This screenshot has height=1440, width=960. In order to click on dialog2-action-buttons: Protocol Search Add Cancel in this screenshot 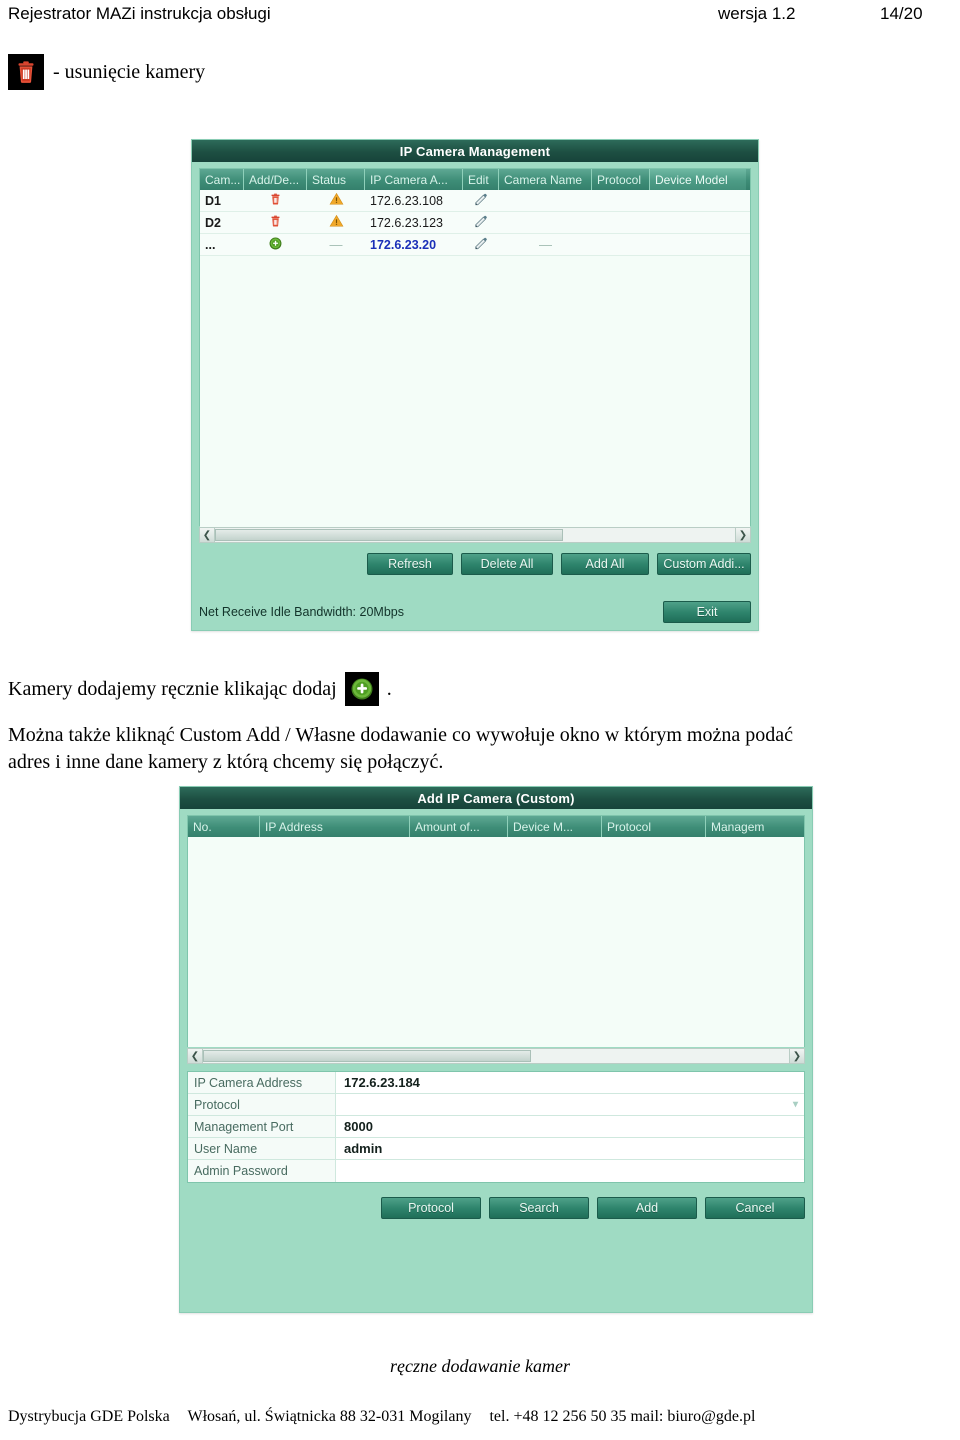, I will do `click(496, 1208)`.